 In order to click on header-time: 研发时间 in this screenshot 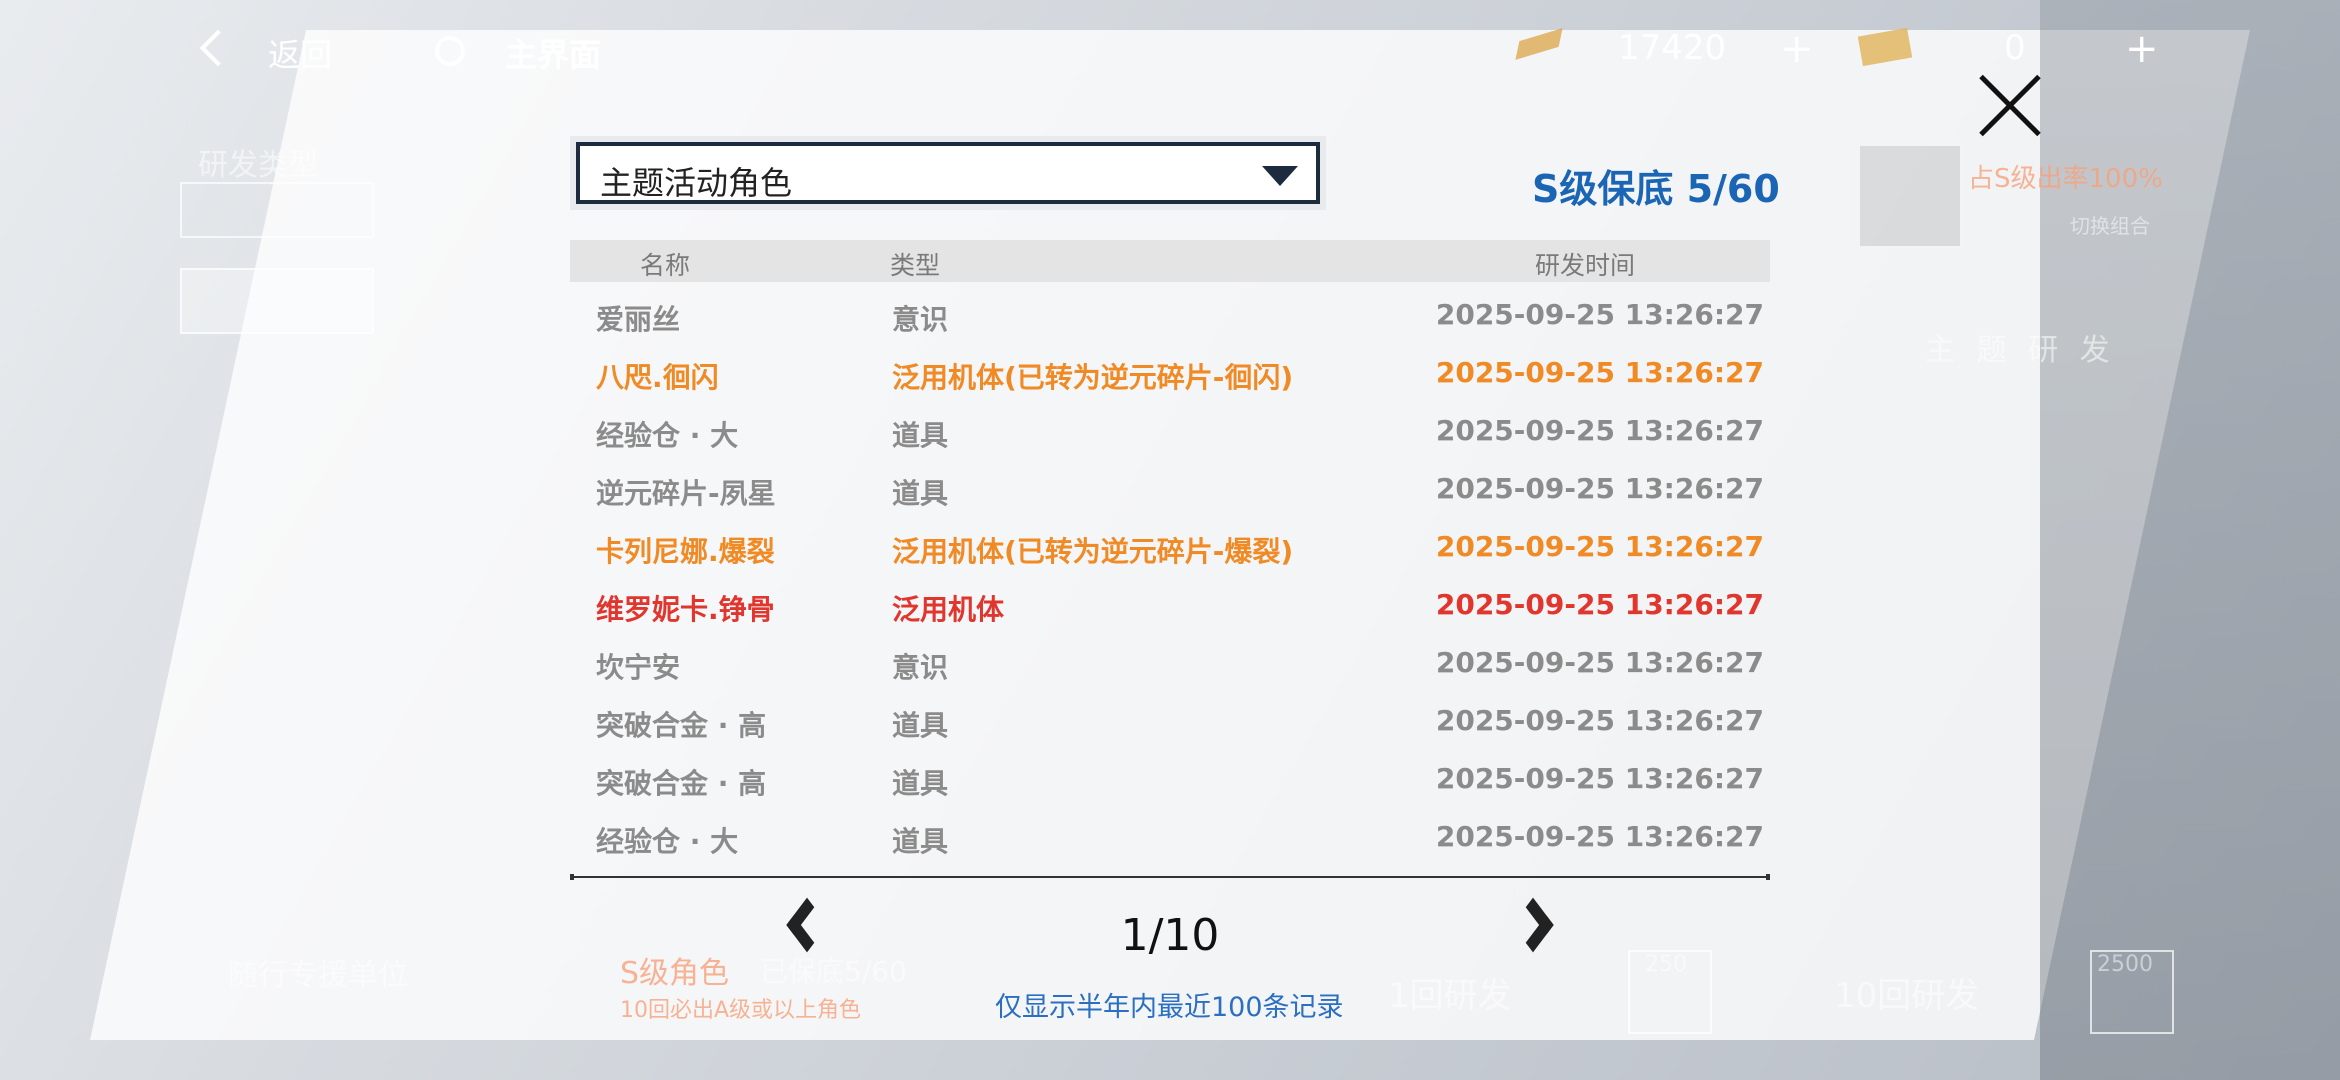, I will do `click(1584, 265)`.